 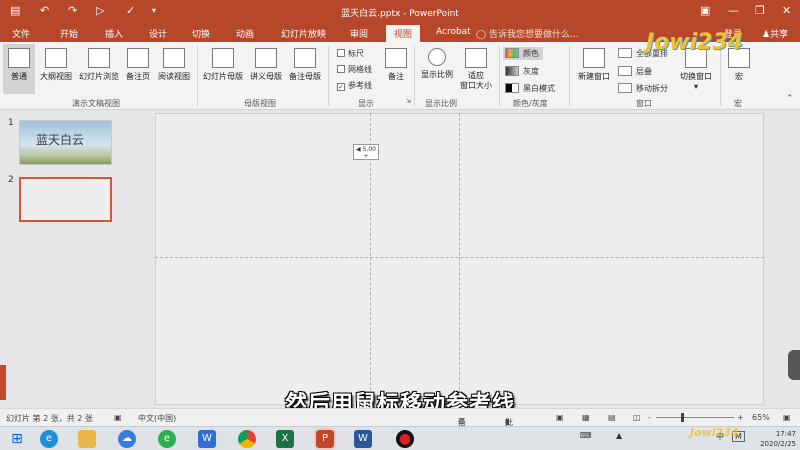 What do you see at coordinates (69, 33) in the screenshot?
I see `tab-home: 开始` at bounding box center [69, 33].